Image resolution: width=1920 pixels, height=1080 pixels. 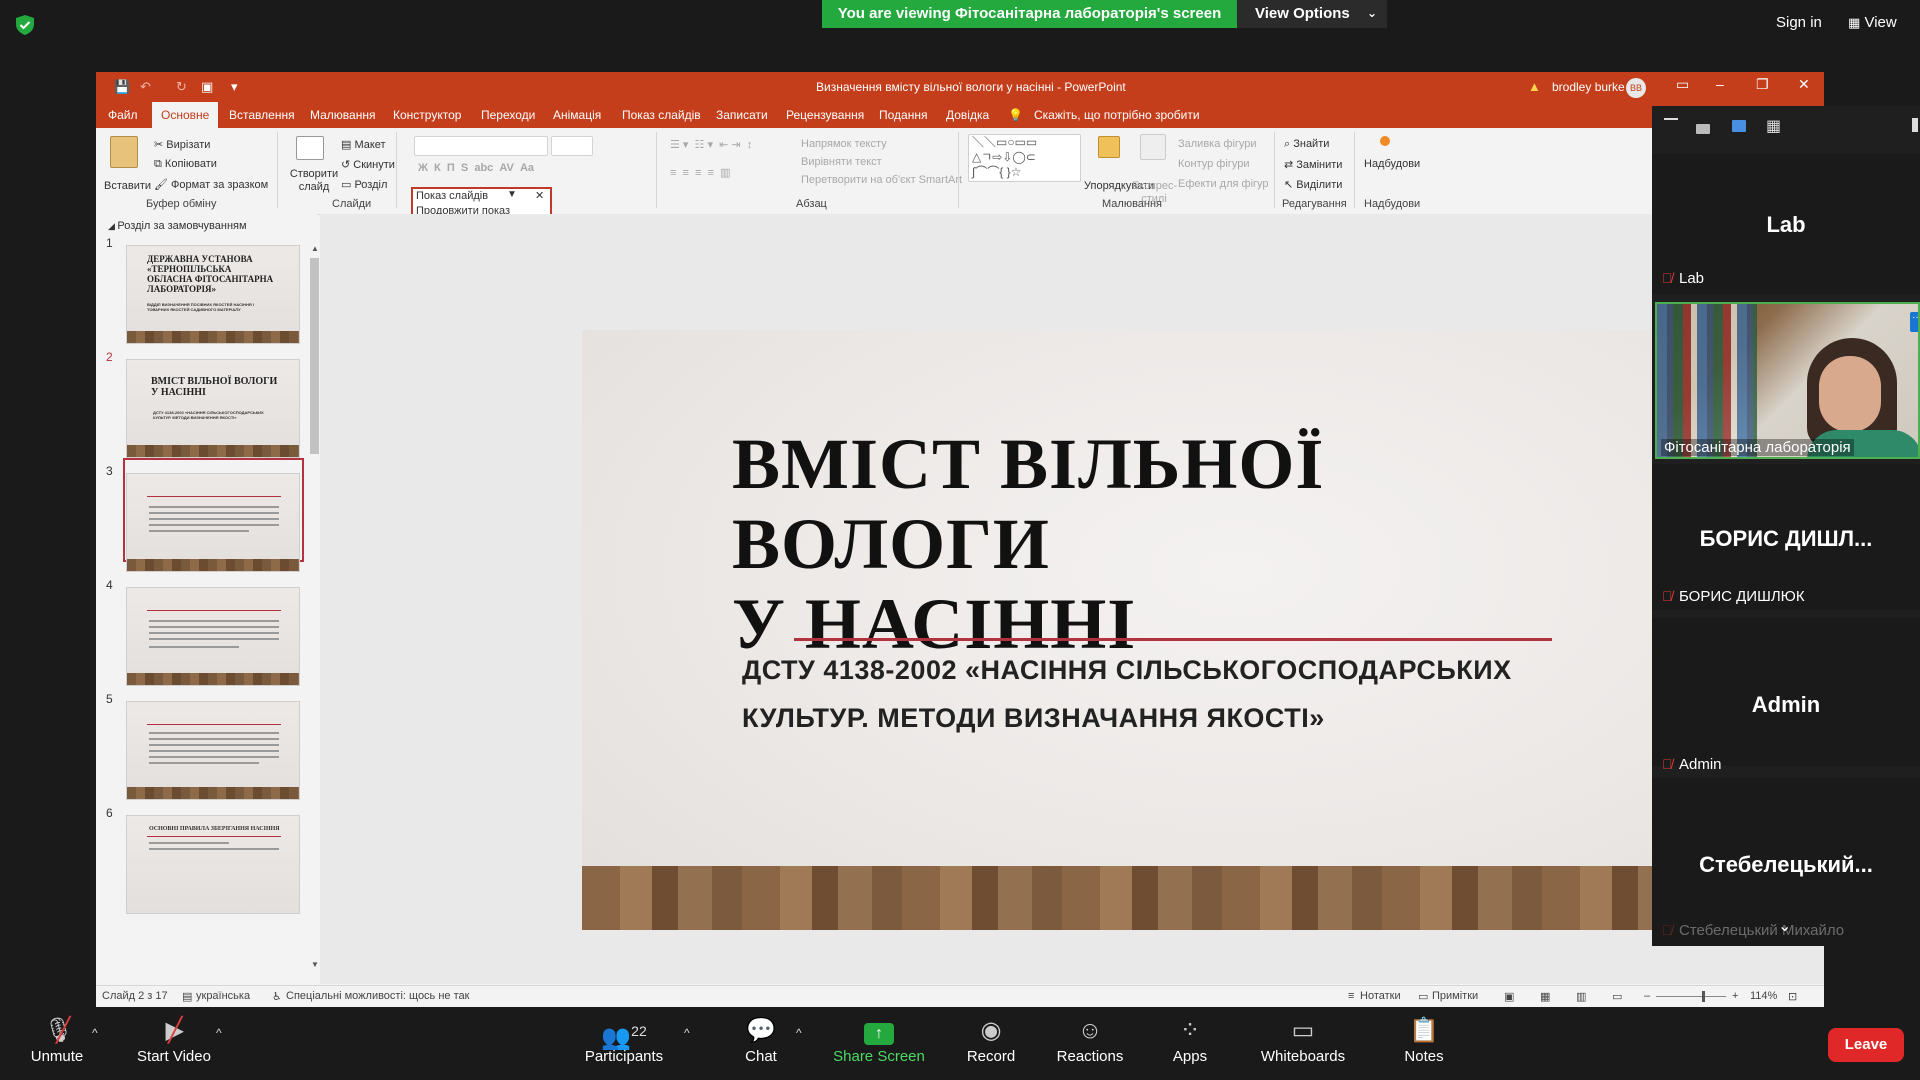 I want to click on slide-counter: Слайд 2 з 17, so click(x=135, y=996).